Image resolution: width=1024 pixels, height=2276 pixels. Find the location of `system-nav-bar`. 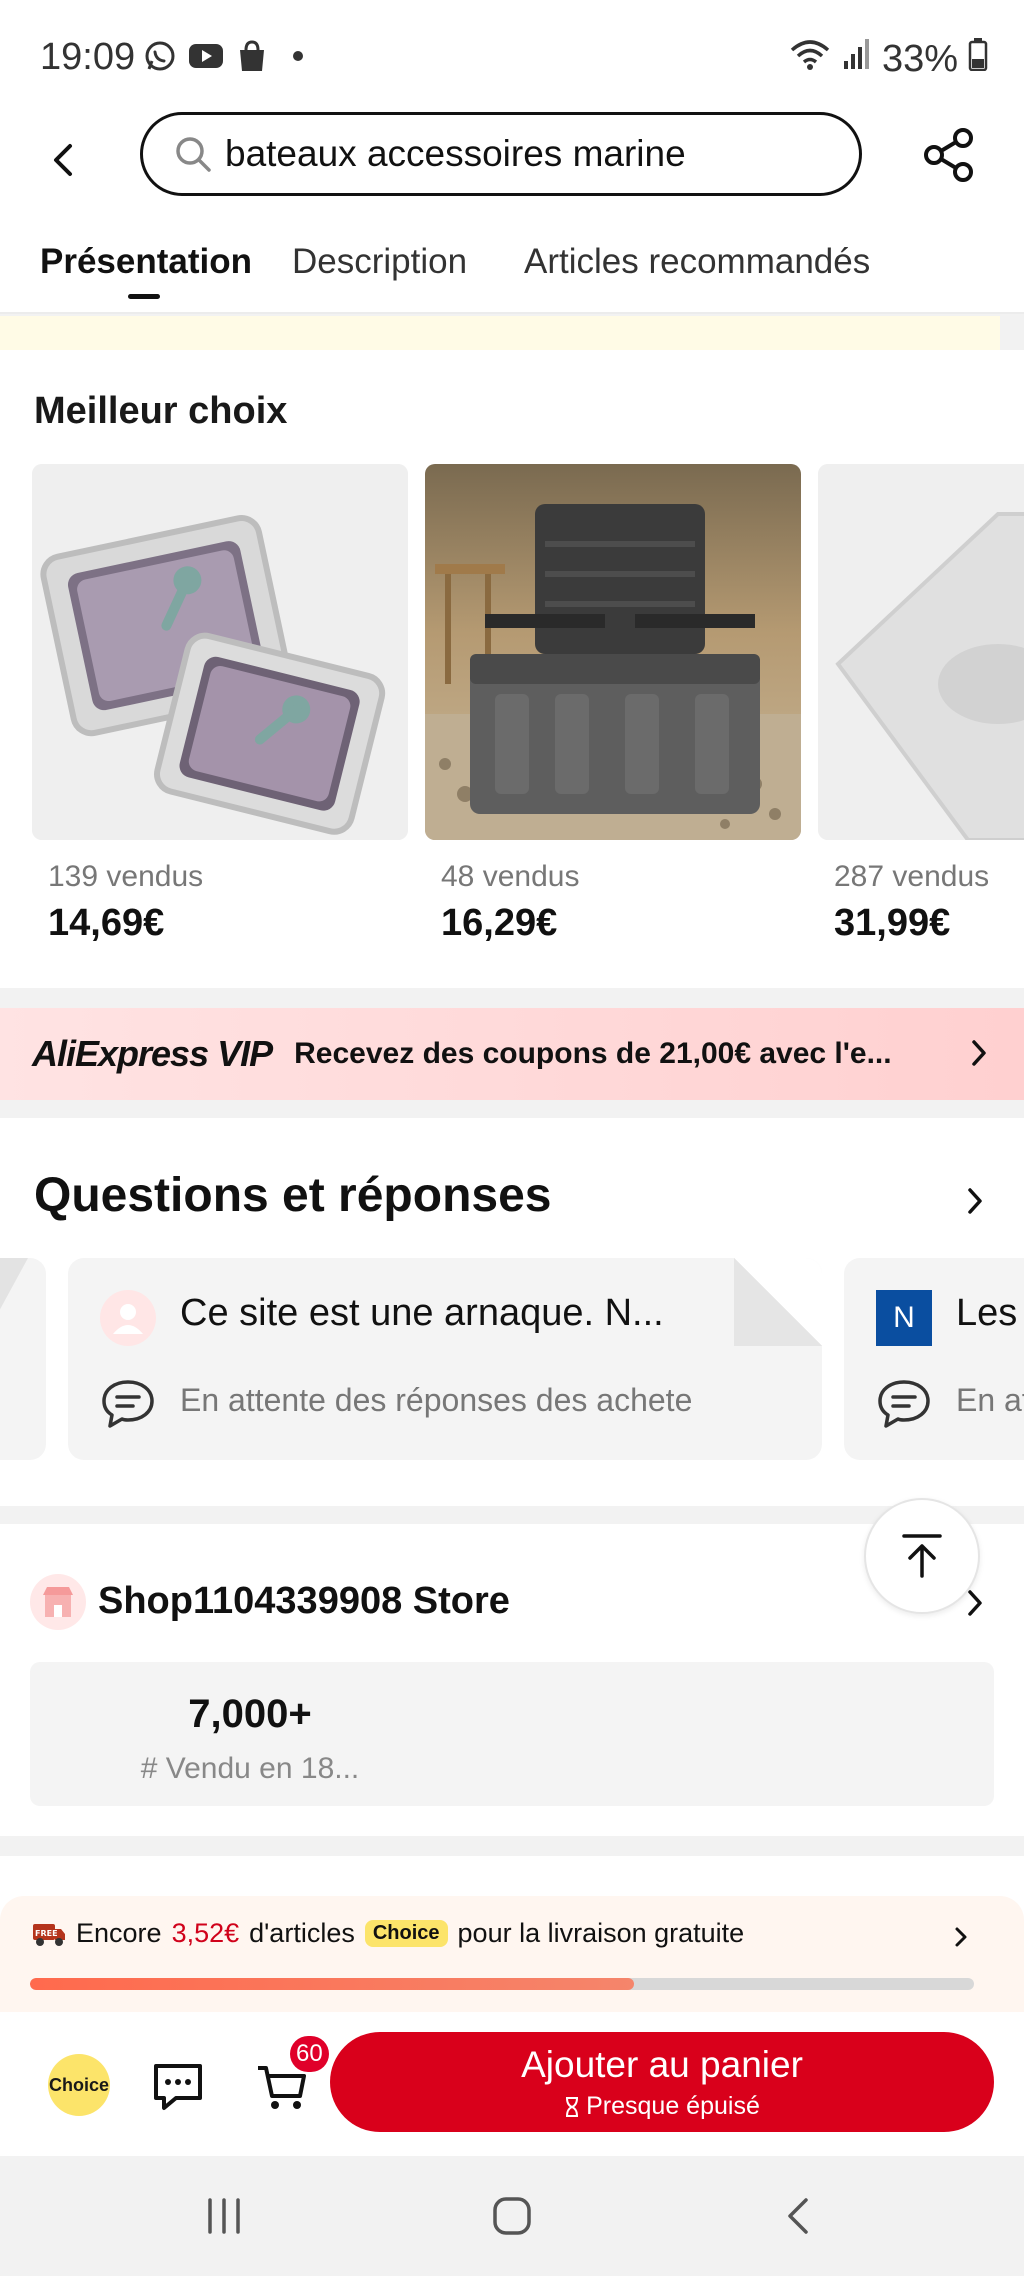

system-nav-bar is located at coordinates (512, 2216).